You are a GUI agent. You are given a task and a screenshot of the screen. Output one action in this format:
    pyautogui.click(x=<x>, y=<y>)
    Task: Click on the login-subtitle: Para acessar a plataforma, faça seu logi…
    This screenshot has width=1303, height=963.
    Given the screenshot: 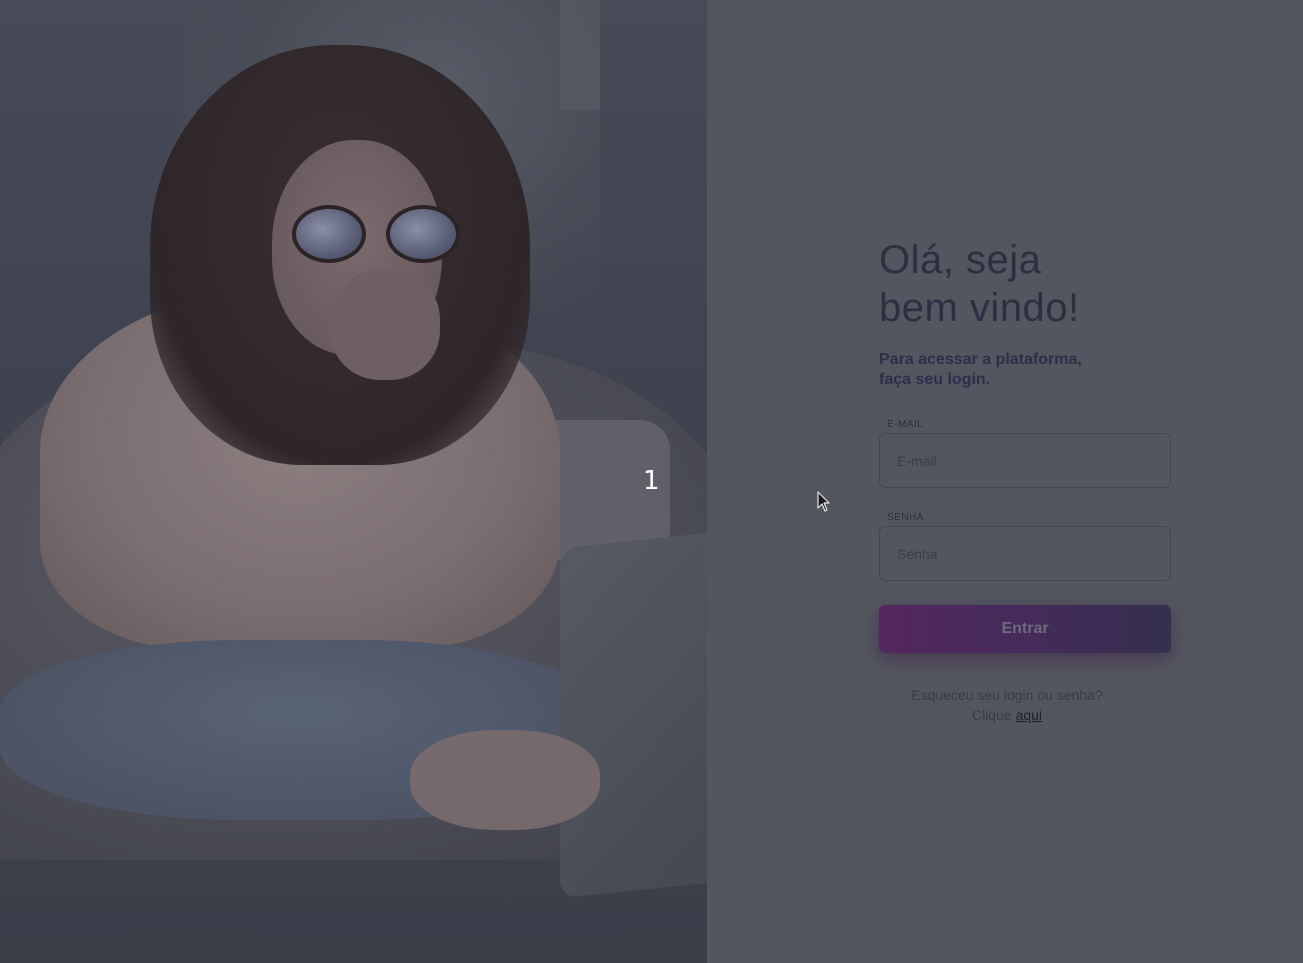 What is the action you would take?
    pyautogui.click(x=999, y=370)
    